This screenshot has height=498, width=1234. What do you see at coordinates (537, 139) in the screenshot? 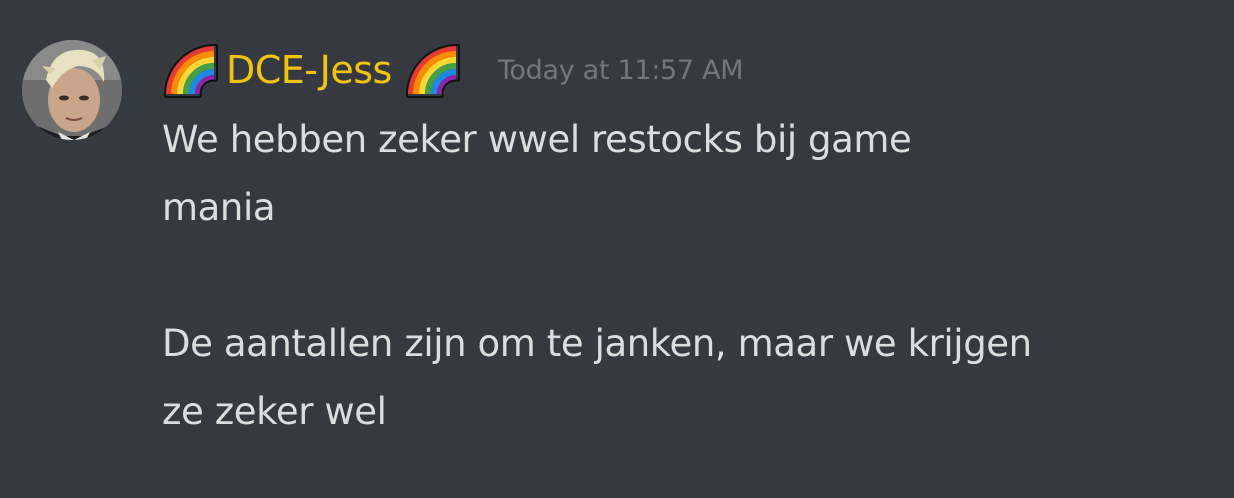
I see `message-line: We hebben zeker wwel restocks bij game` at bounding box center [537, 139].